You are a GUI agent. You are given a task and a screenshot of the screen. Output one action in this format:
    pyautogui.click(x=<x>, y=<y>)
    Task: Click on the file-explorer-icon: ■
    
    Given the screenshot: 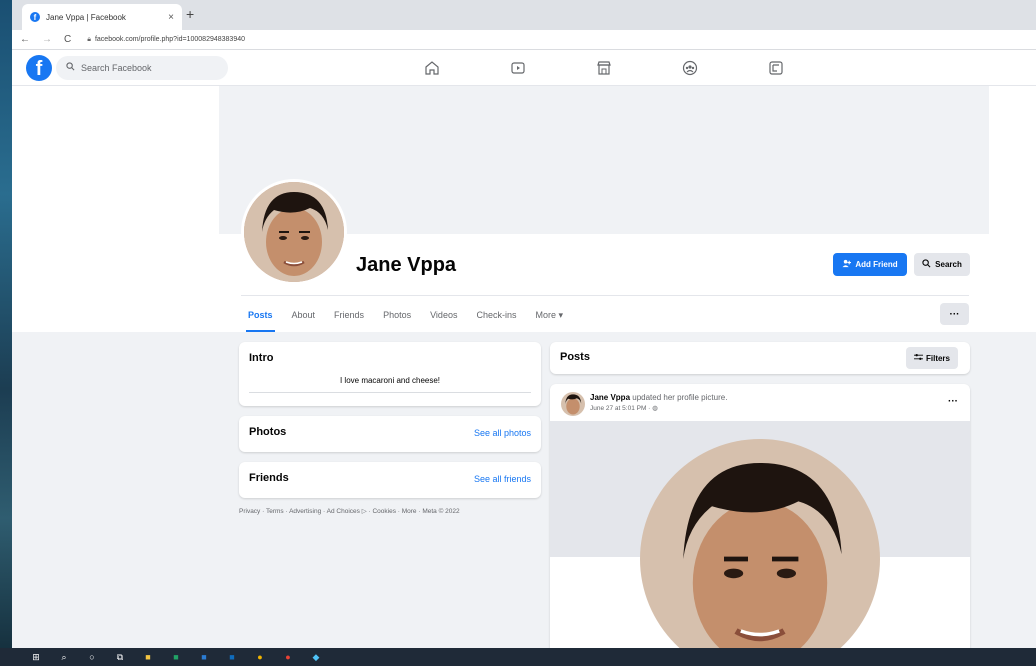 What is the action you would take?
    pyautogui.click(x=148, y=657)
    